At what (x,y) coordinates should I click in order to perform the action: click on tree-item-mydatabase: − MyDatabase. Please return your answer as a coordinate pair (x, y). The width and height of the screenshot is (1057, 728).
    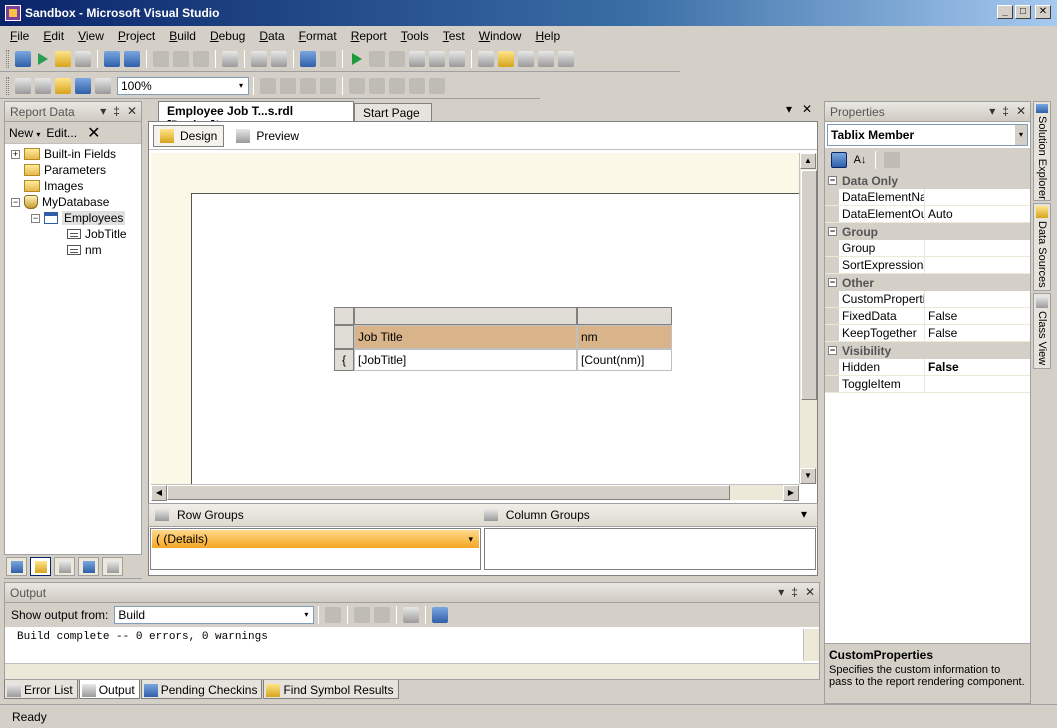
    Looking at the image, I should click on (73, 202).